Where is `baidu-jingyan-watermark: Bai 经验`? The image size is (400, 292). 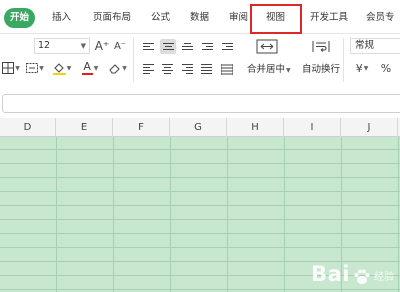 baidu-jingyan-watermark: Bai 经验 is located at coordinates (352, 274).